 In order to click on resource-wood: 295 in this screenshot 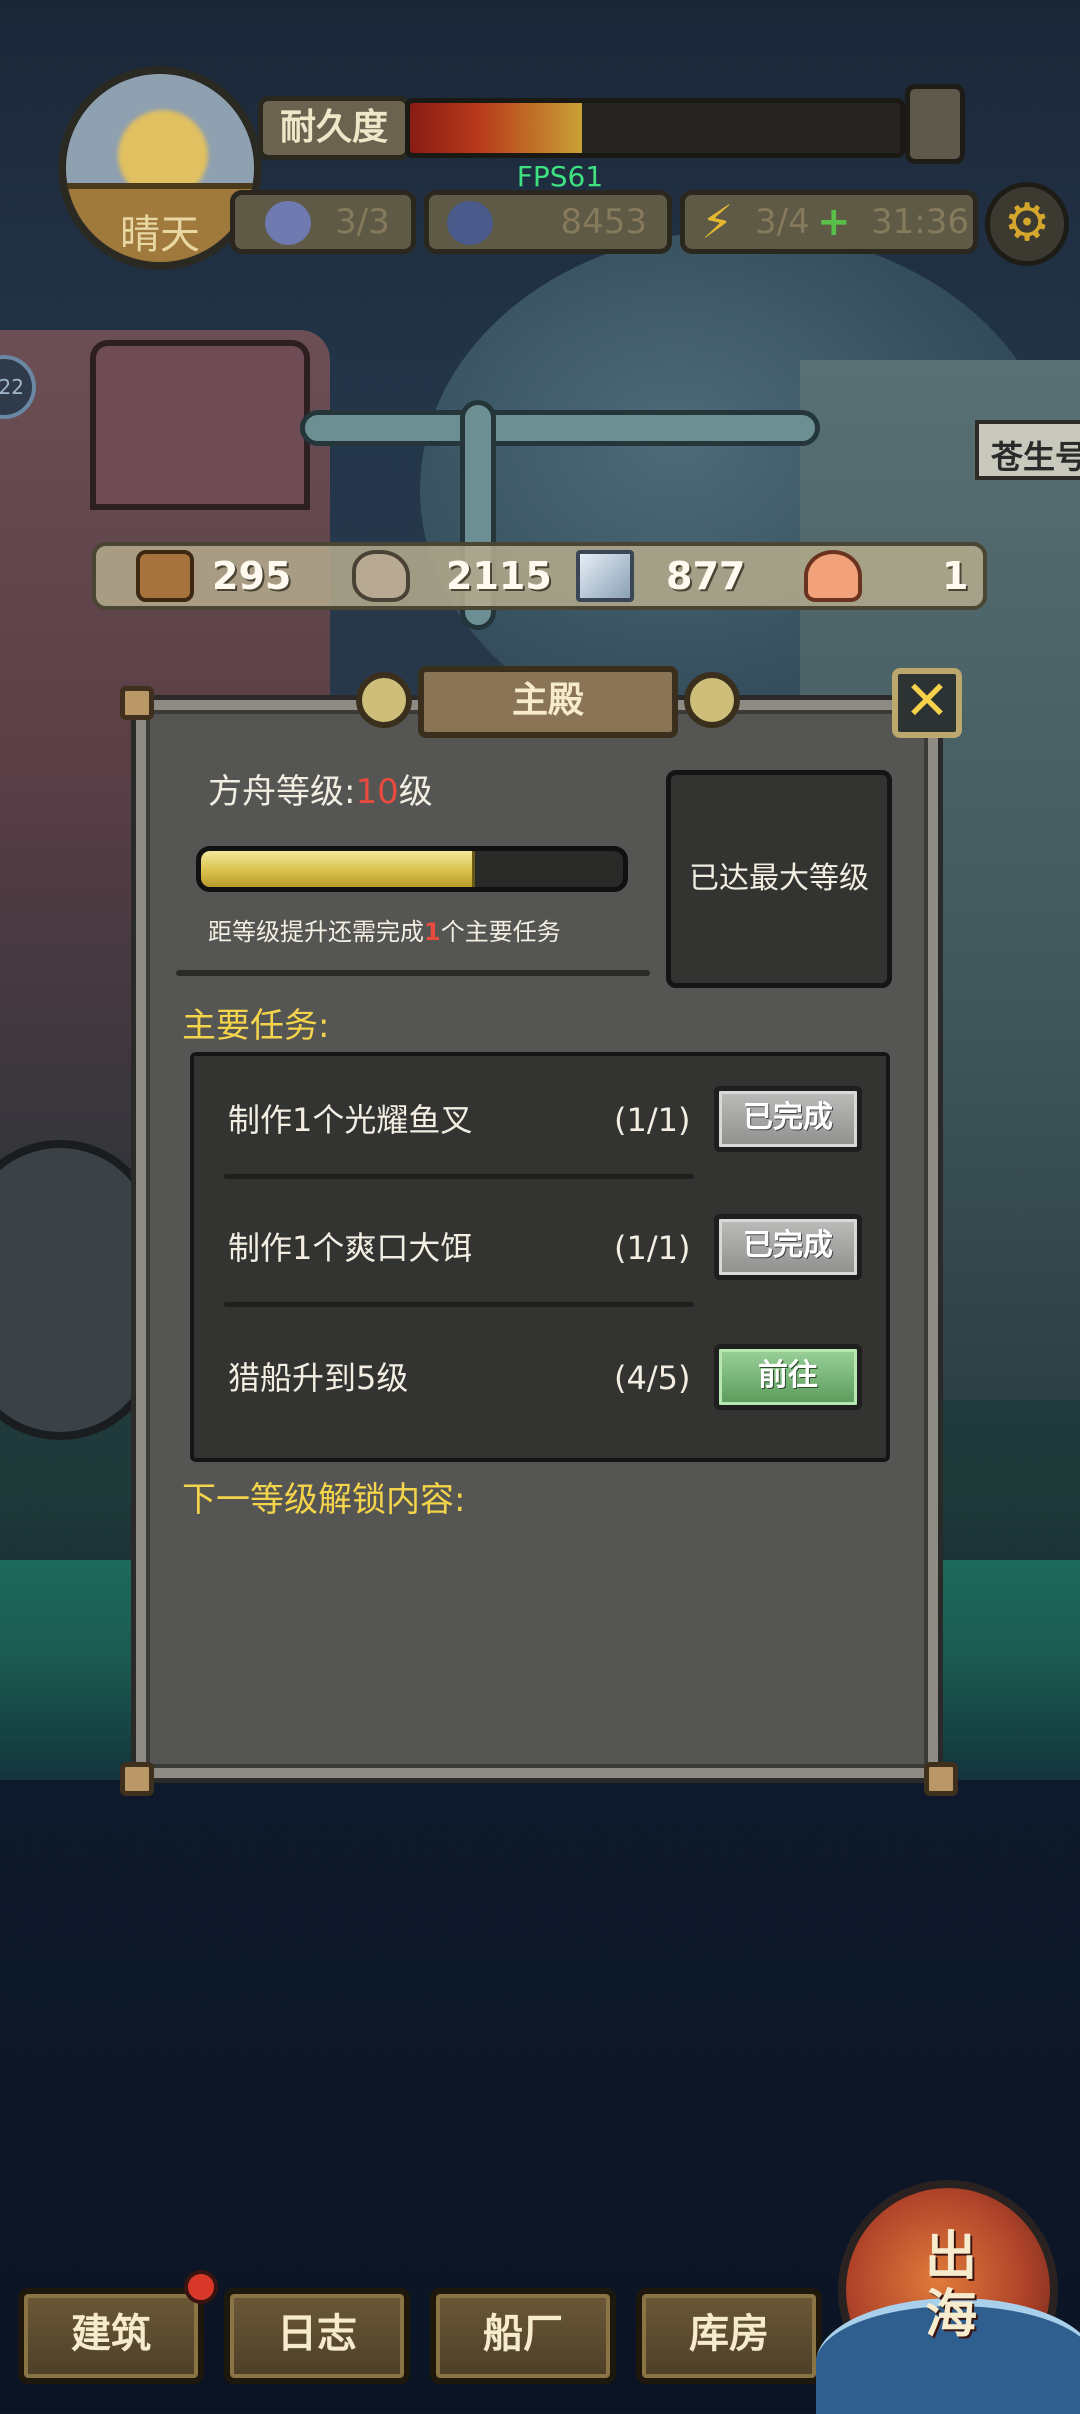, I will do `click(236, 576)`.